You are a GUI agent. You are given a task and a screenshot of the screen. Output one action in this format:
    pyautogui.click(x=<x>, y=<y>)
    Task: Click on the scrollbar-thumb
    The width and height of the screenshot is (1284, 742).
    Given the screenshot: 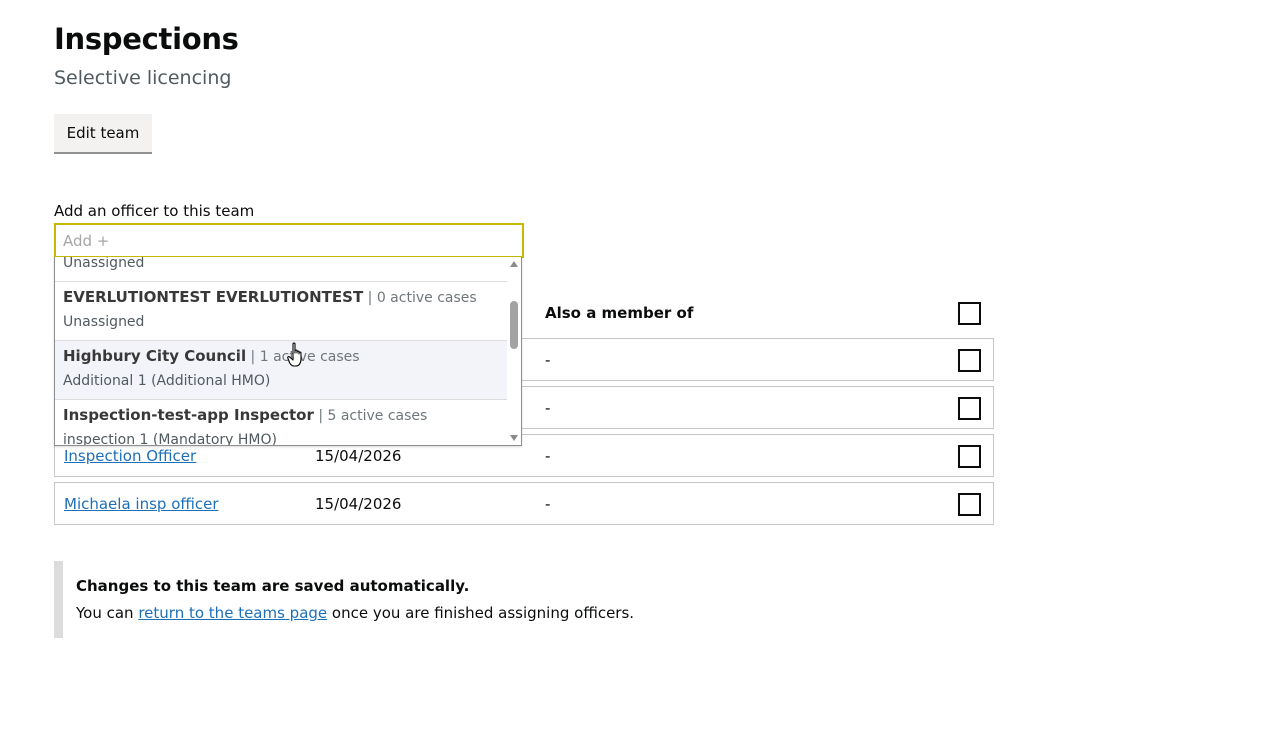 What is the action you would take?
    pyautogui.click(x=514, y=325)
    